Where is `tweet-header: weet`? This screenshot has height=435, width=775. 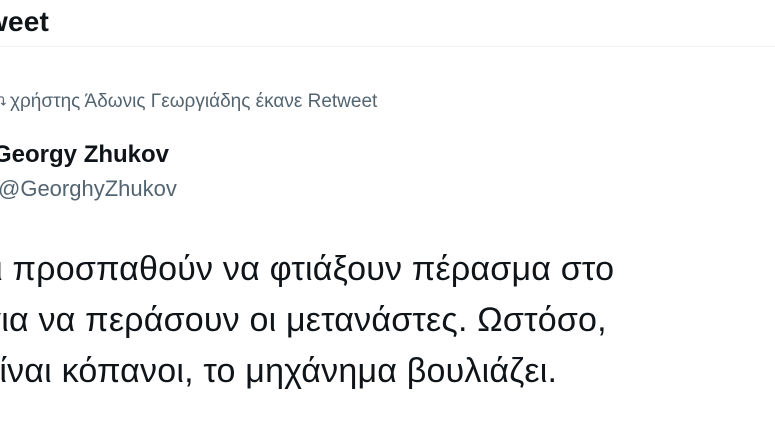
tweet-header: weet is located at coordinates (387, 23).